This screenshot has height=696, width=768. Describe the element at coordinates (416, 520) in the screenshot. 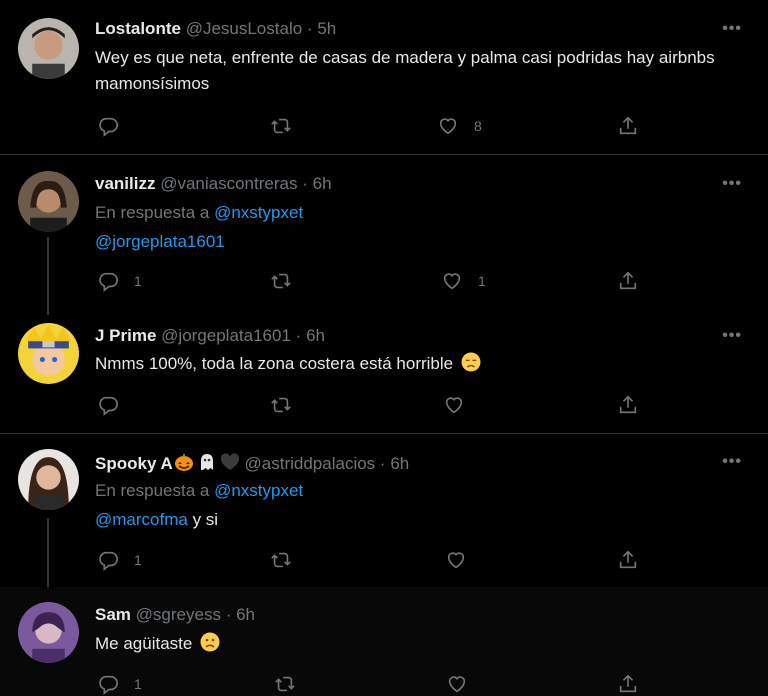

I see `tweet-text: @marcofma y si` at that location.